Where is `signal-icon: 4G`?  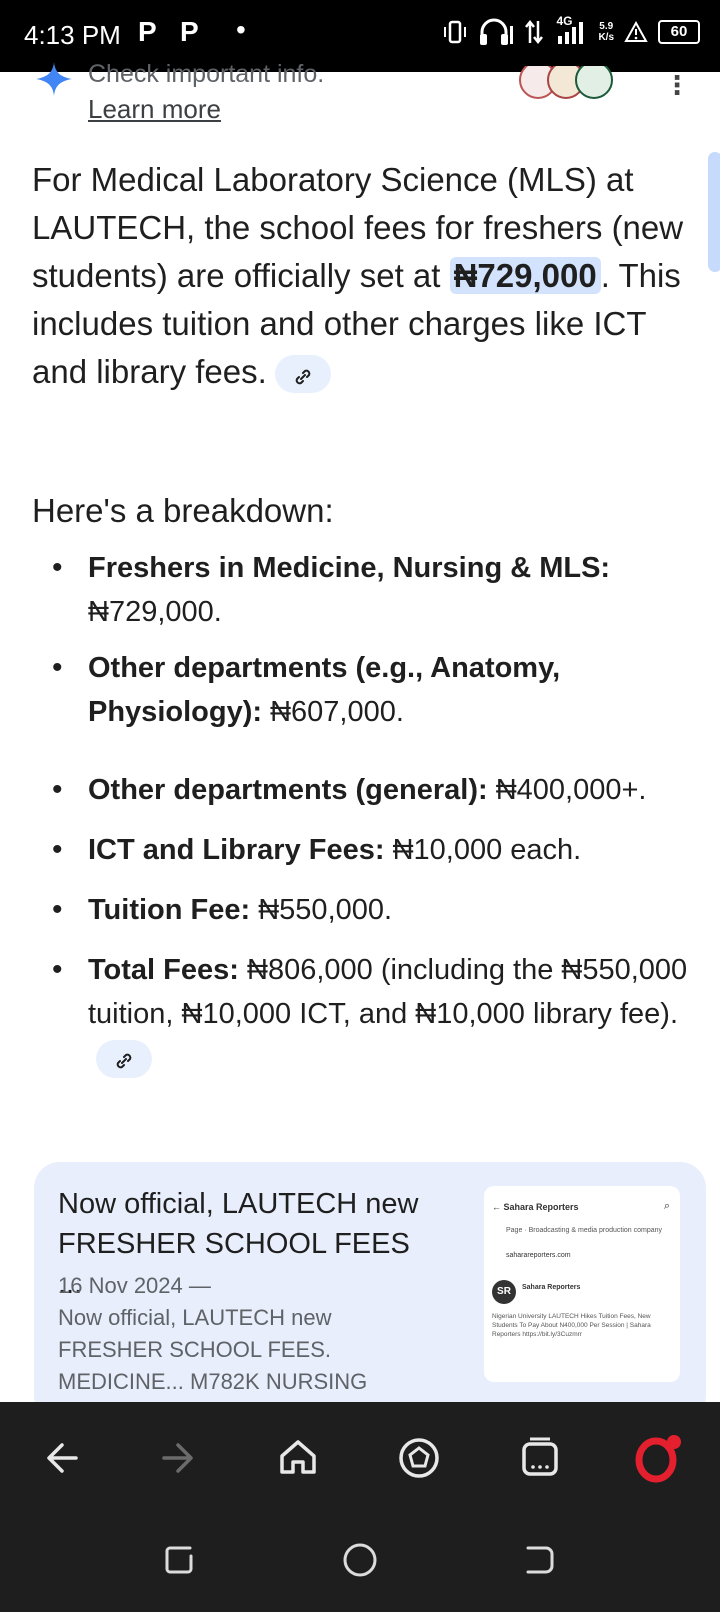 signal-icon: 4G is located at coordinates (571, 30).